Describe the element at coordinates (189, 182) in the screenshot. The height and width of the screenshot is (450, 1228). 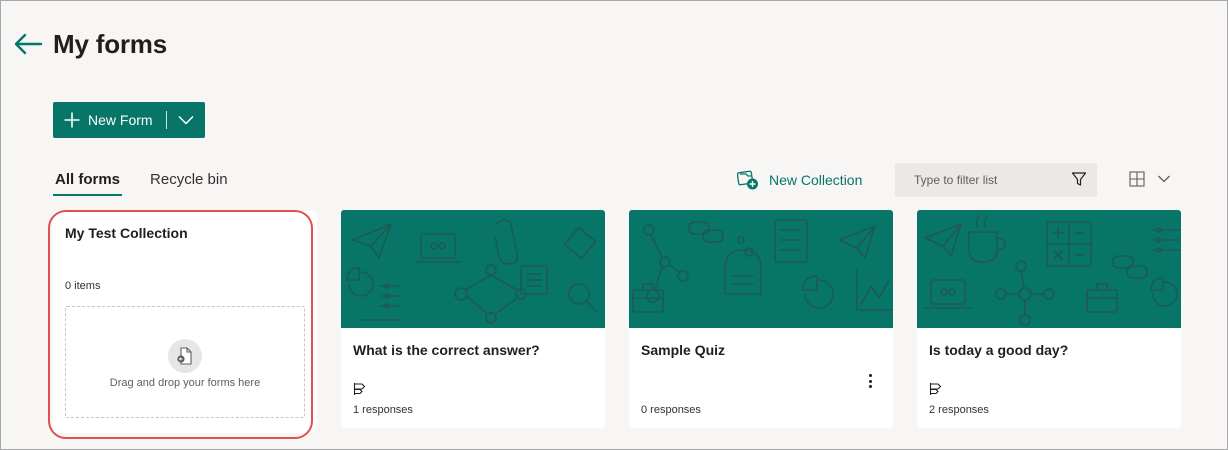
I see `tab-recycle-bin: Recycle bin` at that location.